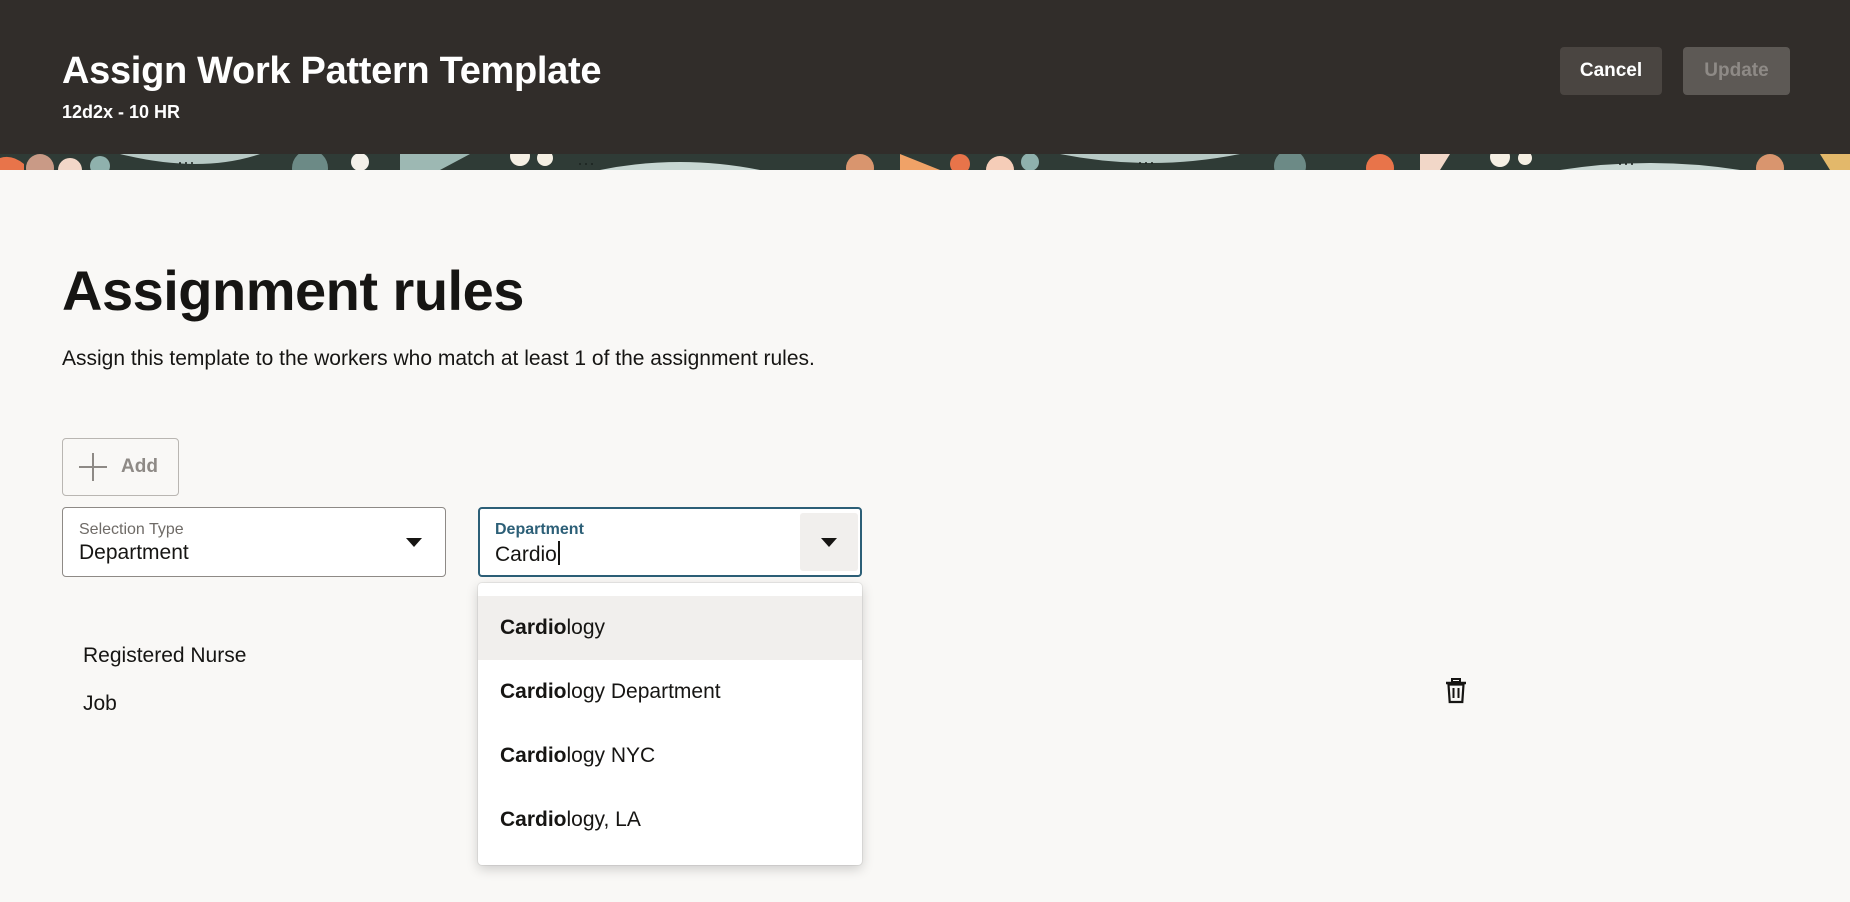  I want to click on department-input-text: Cardio, so click(526, 554).